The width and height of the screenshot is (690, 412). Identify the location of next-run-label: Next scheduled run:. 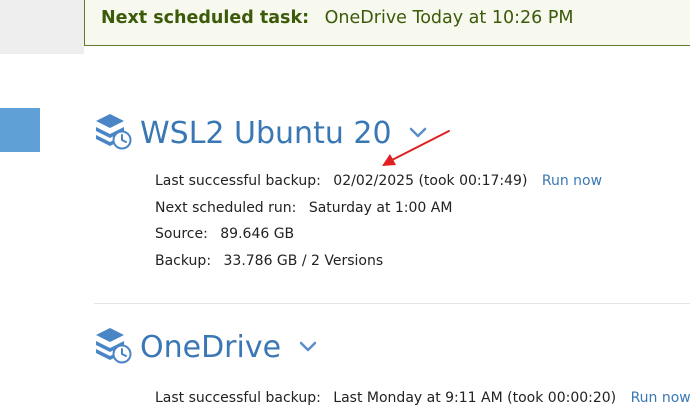
(226, 208).